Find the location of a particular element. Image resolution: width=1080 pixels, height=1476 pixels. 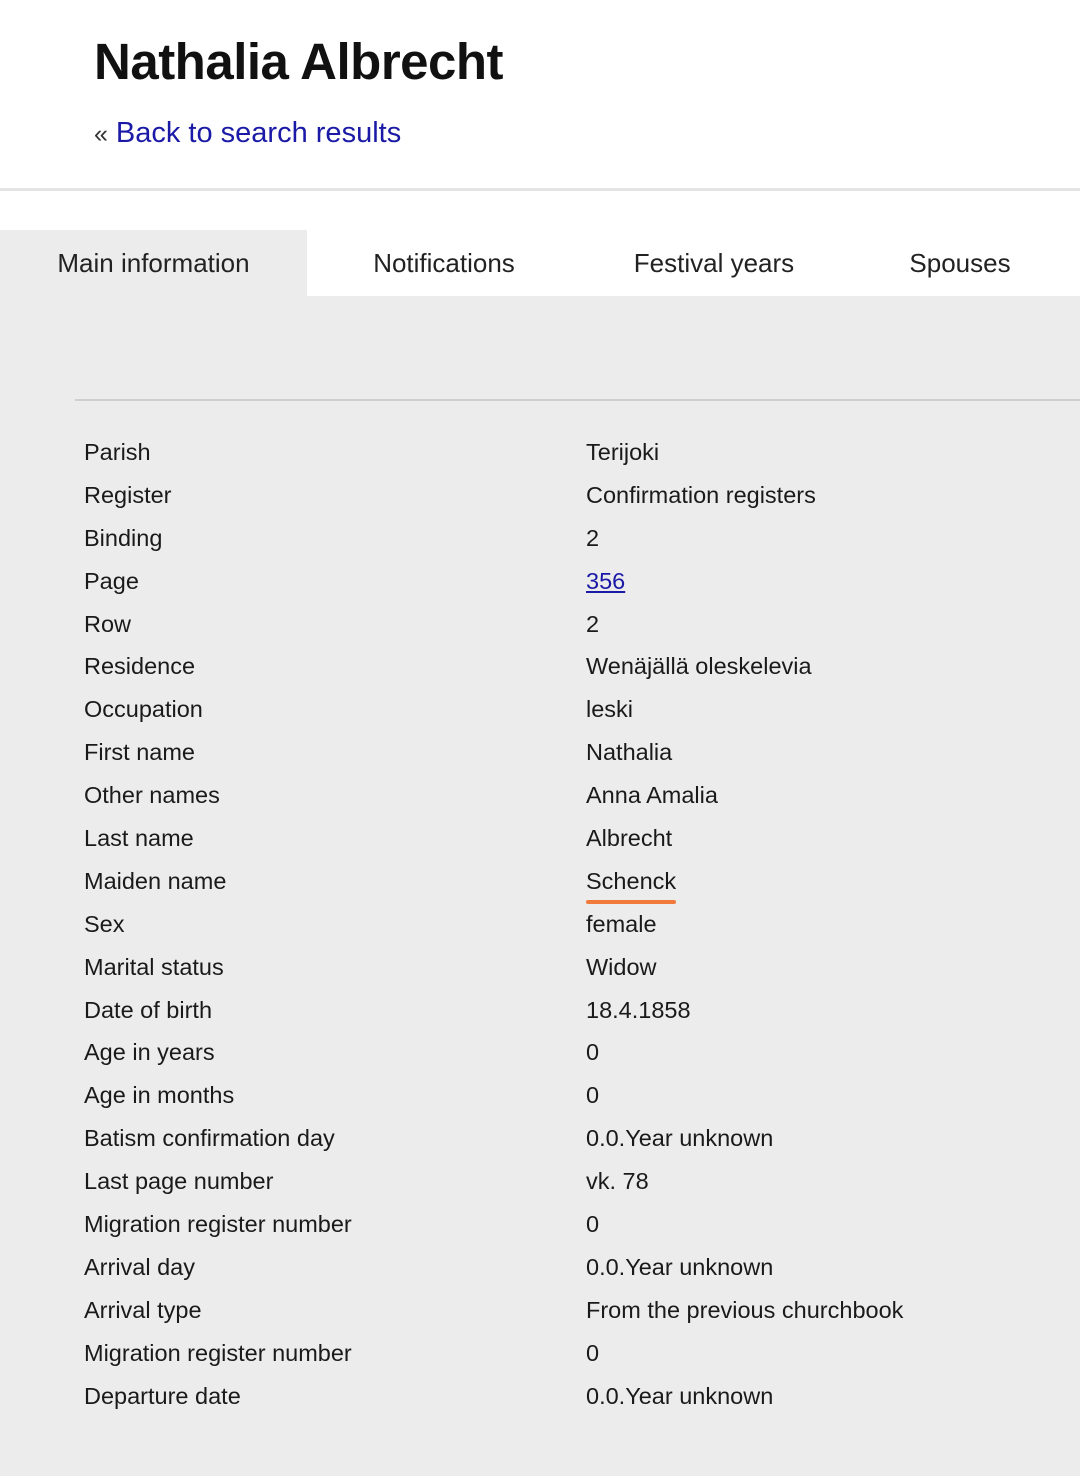

highlighted-maiden-name: Schenck is located at coordinates (631, 885).